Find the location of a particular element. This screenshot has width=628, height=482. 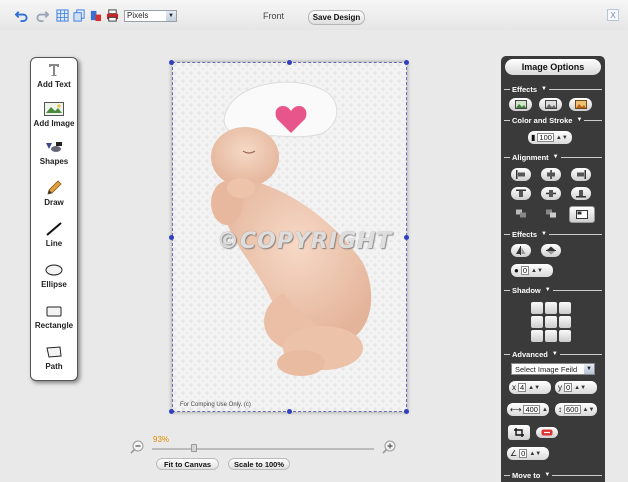

flip-vertical-button is located at coordinates (551, 250).